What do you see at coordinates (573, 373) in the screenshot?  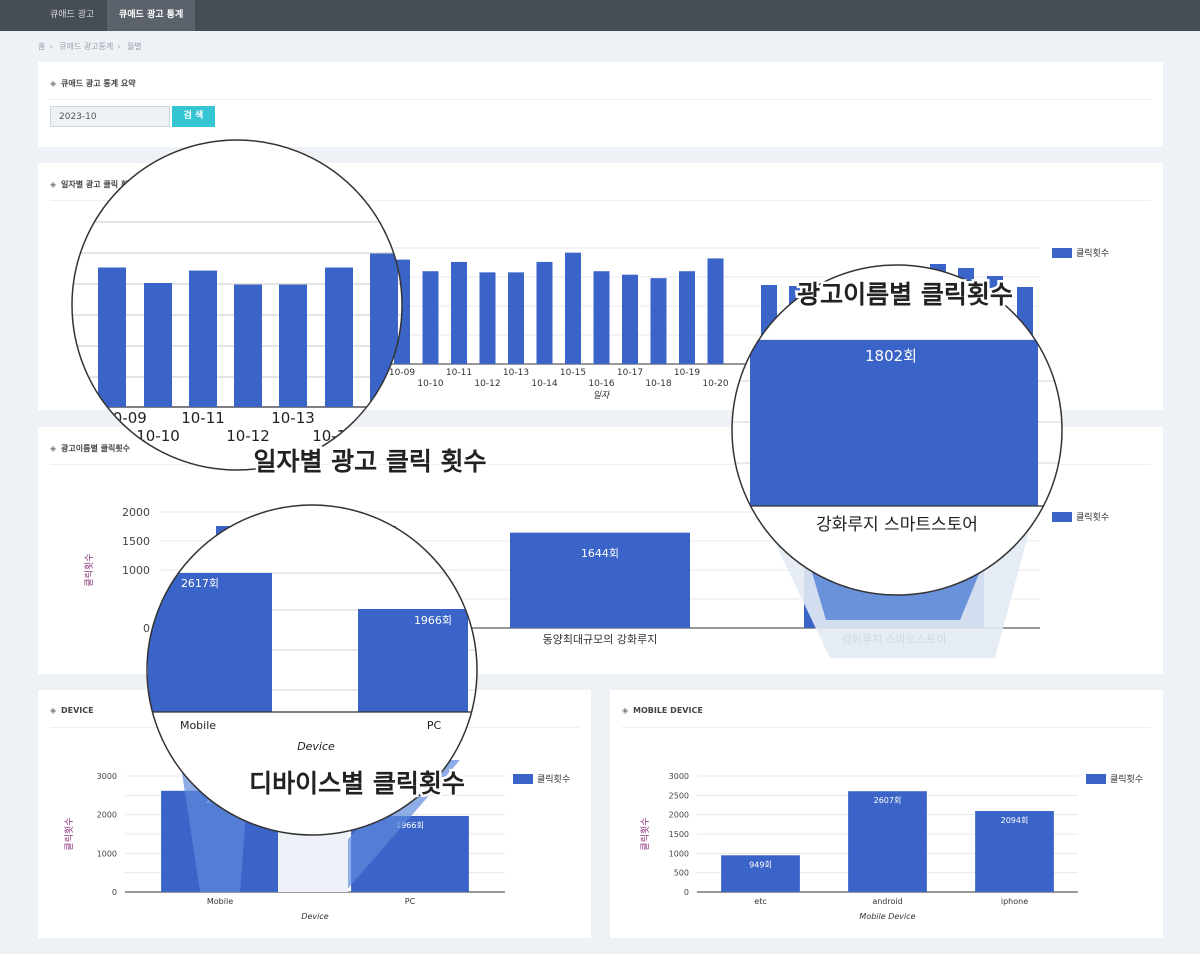 I see `x-tick-label: 10-15` at bounding box center [573, 373].